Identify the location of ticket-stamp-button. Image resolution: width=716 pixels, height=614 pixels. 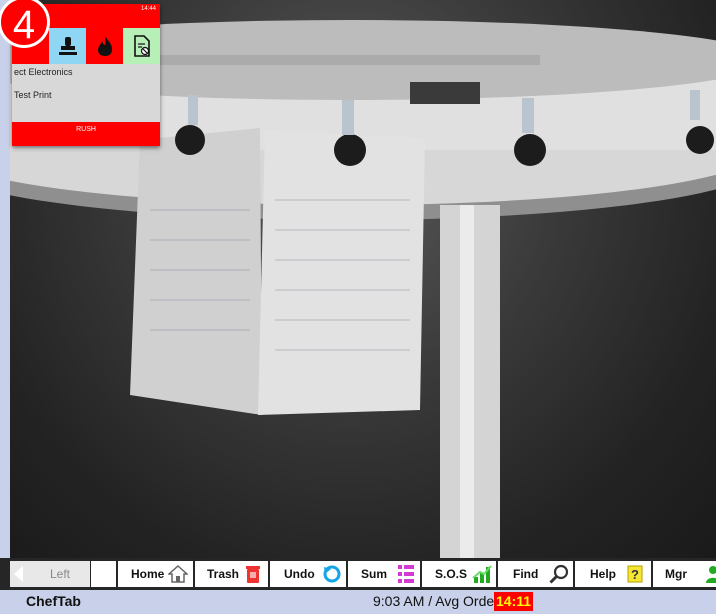
(67, 46).